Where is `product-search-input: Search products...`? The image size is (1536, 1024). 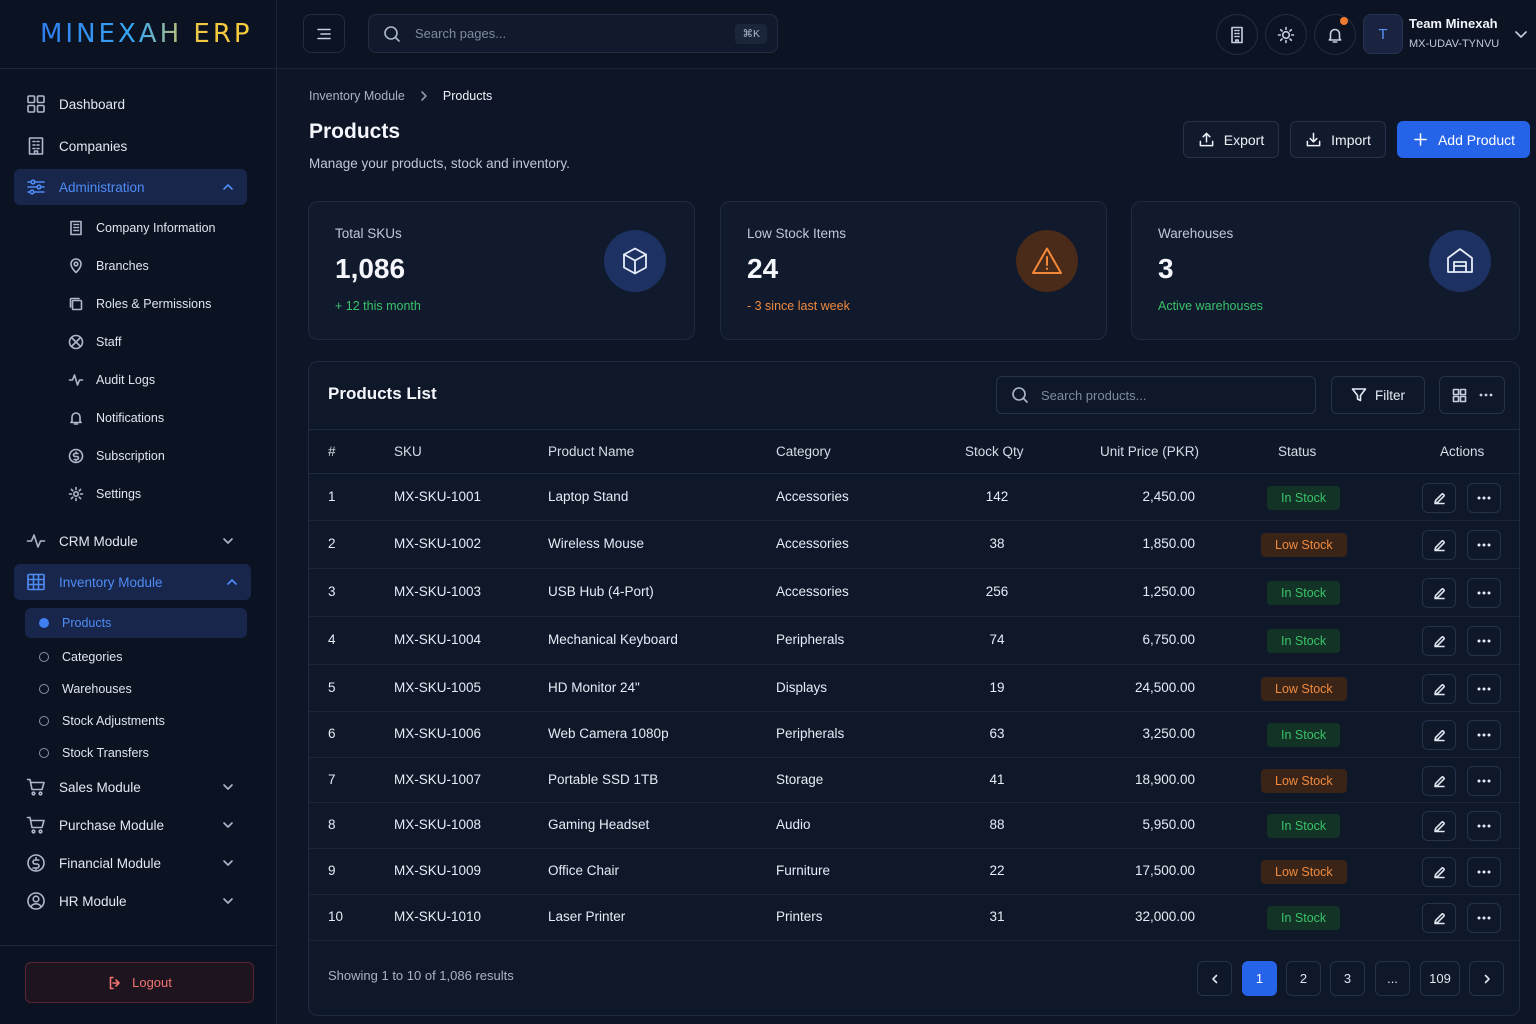 product-search-input: Search products... is located at coordinates (1156, 395).